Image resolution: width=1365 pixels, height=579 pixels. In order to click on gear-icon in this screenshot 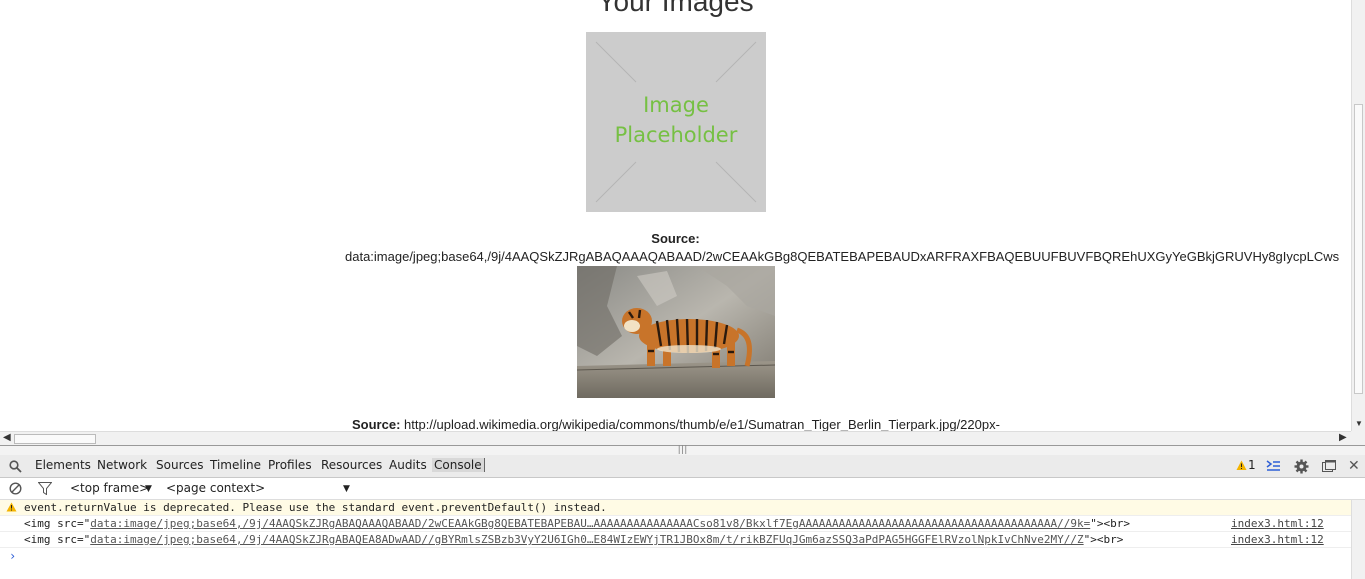, I will do `click(1301, 466)`.